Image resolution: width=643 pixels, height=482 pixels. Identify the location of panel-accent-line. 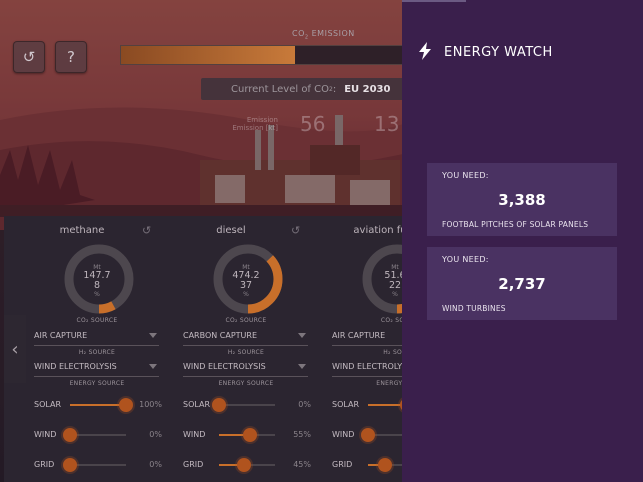
(434, 1).